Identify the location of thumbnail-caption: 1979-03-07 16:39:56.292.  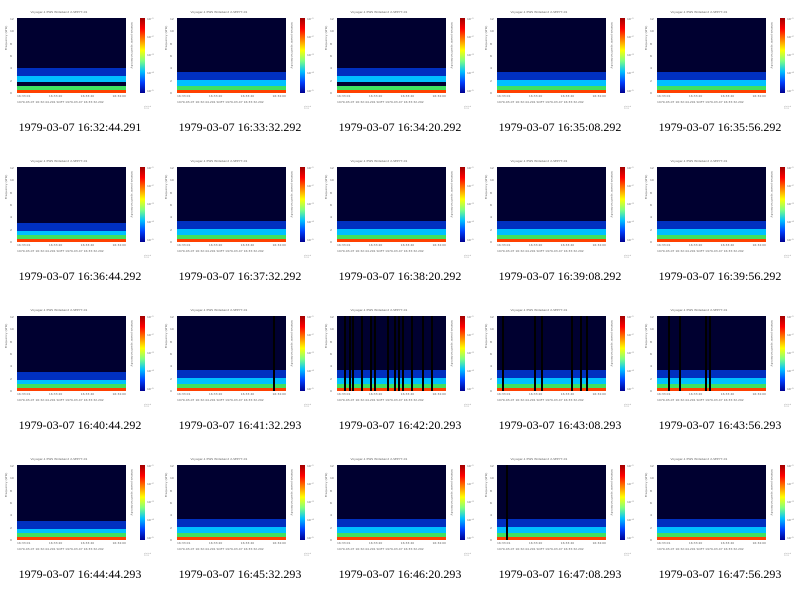
(720, 276).